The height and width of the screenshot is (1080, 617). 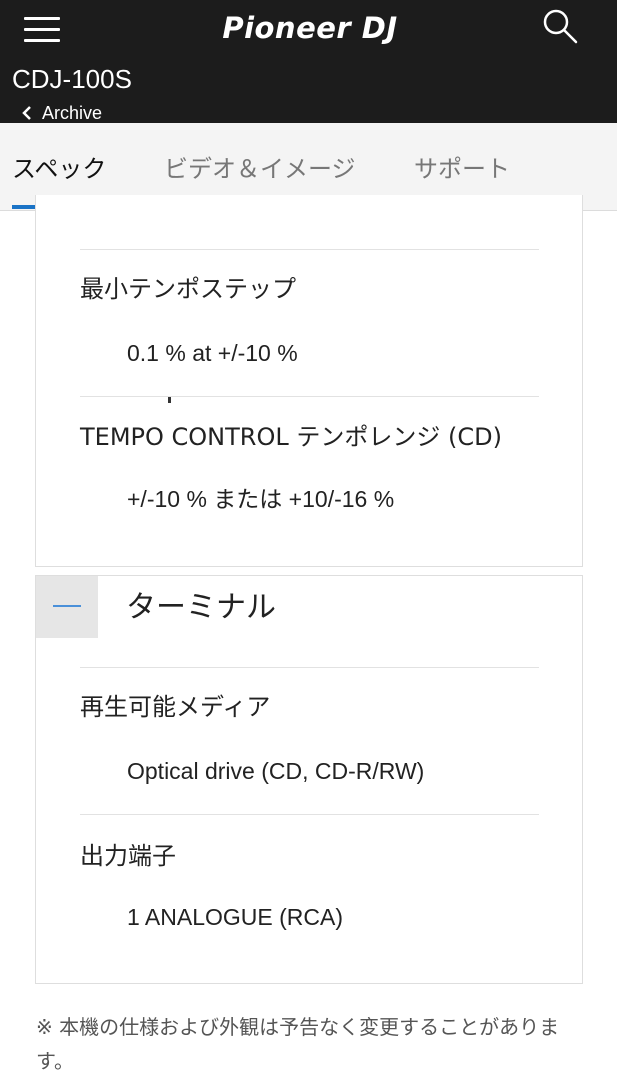 What do you see at coordinates (128, 856) in the screenshot?
I see `spec-label-output-terminal: 出力端子` at bounding box center [128, 856].